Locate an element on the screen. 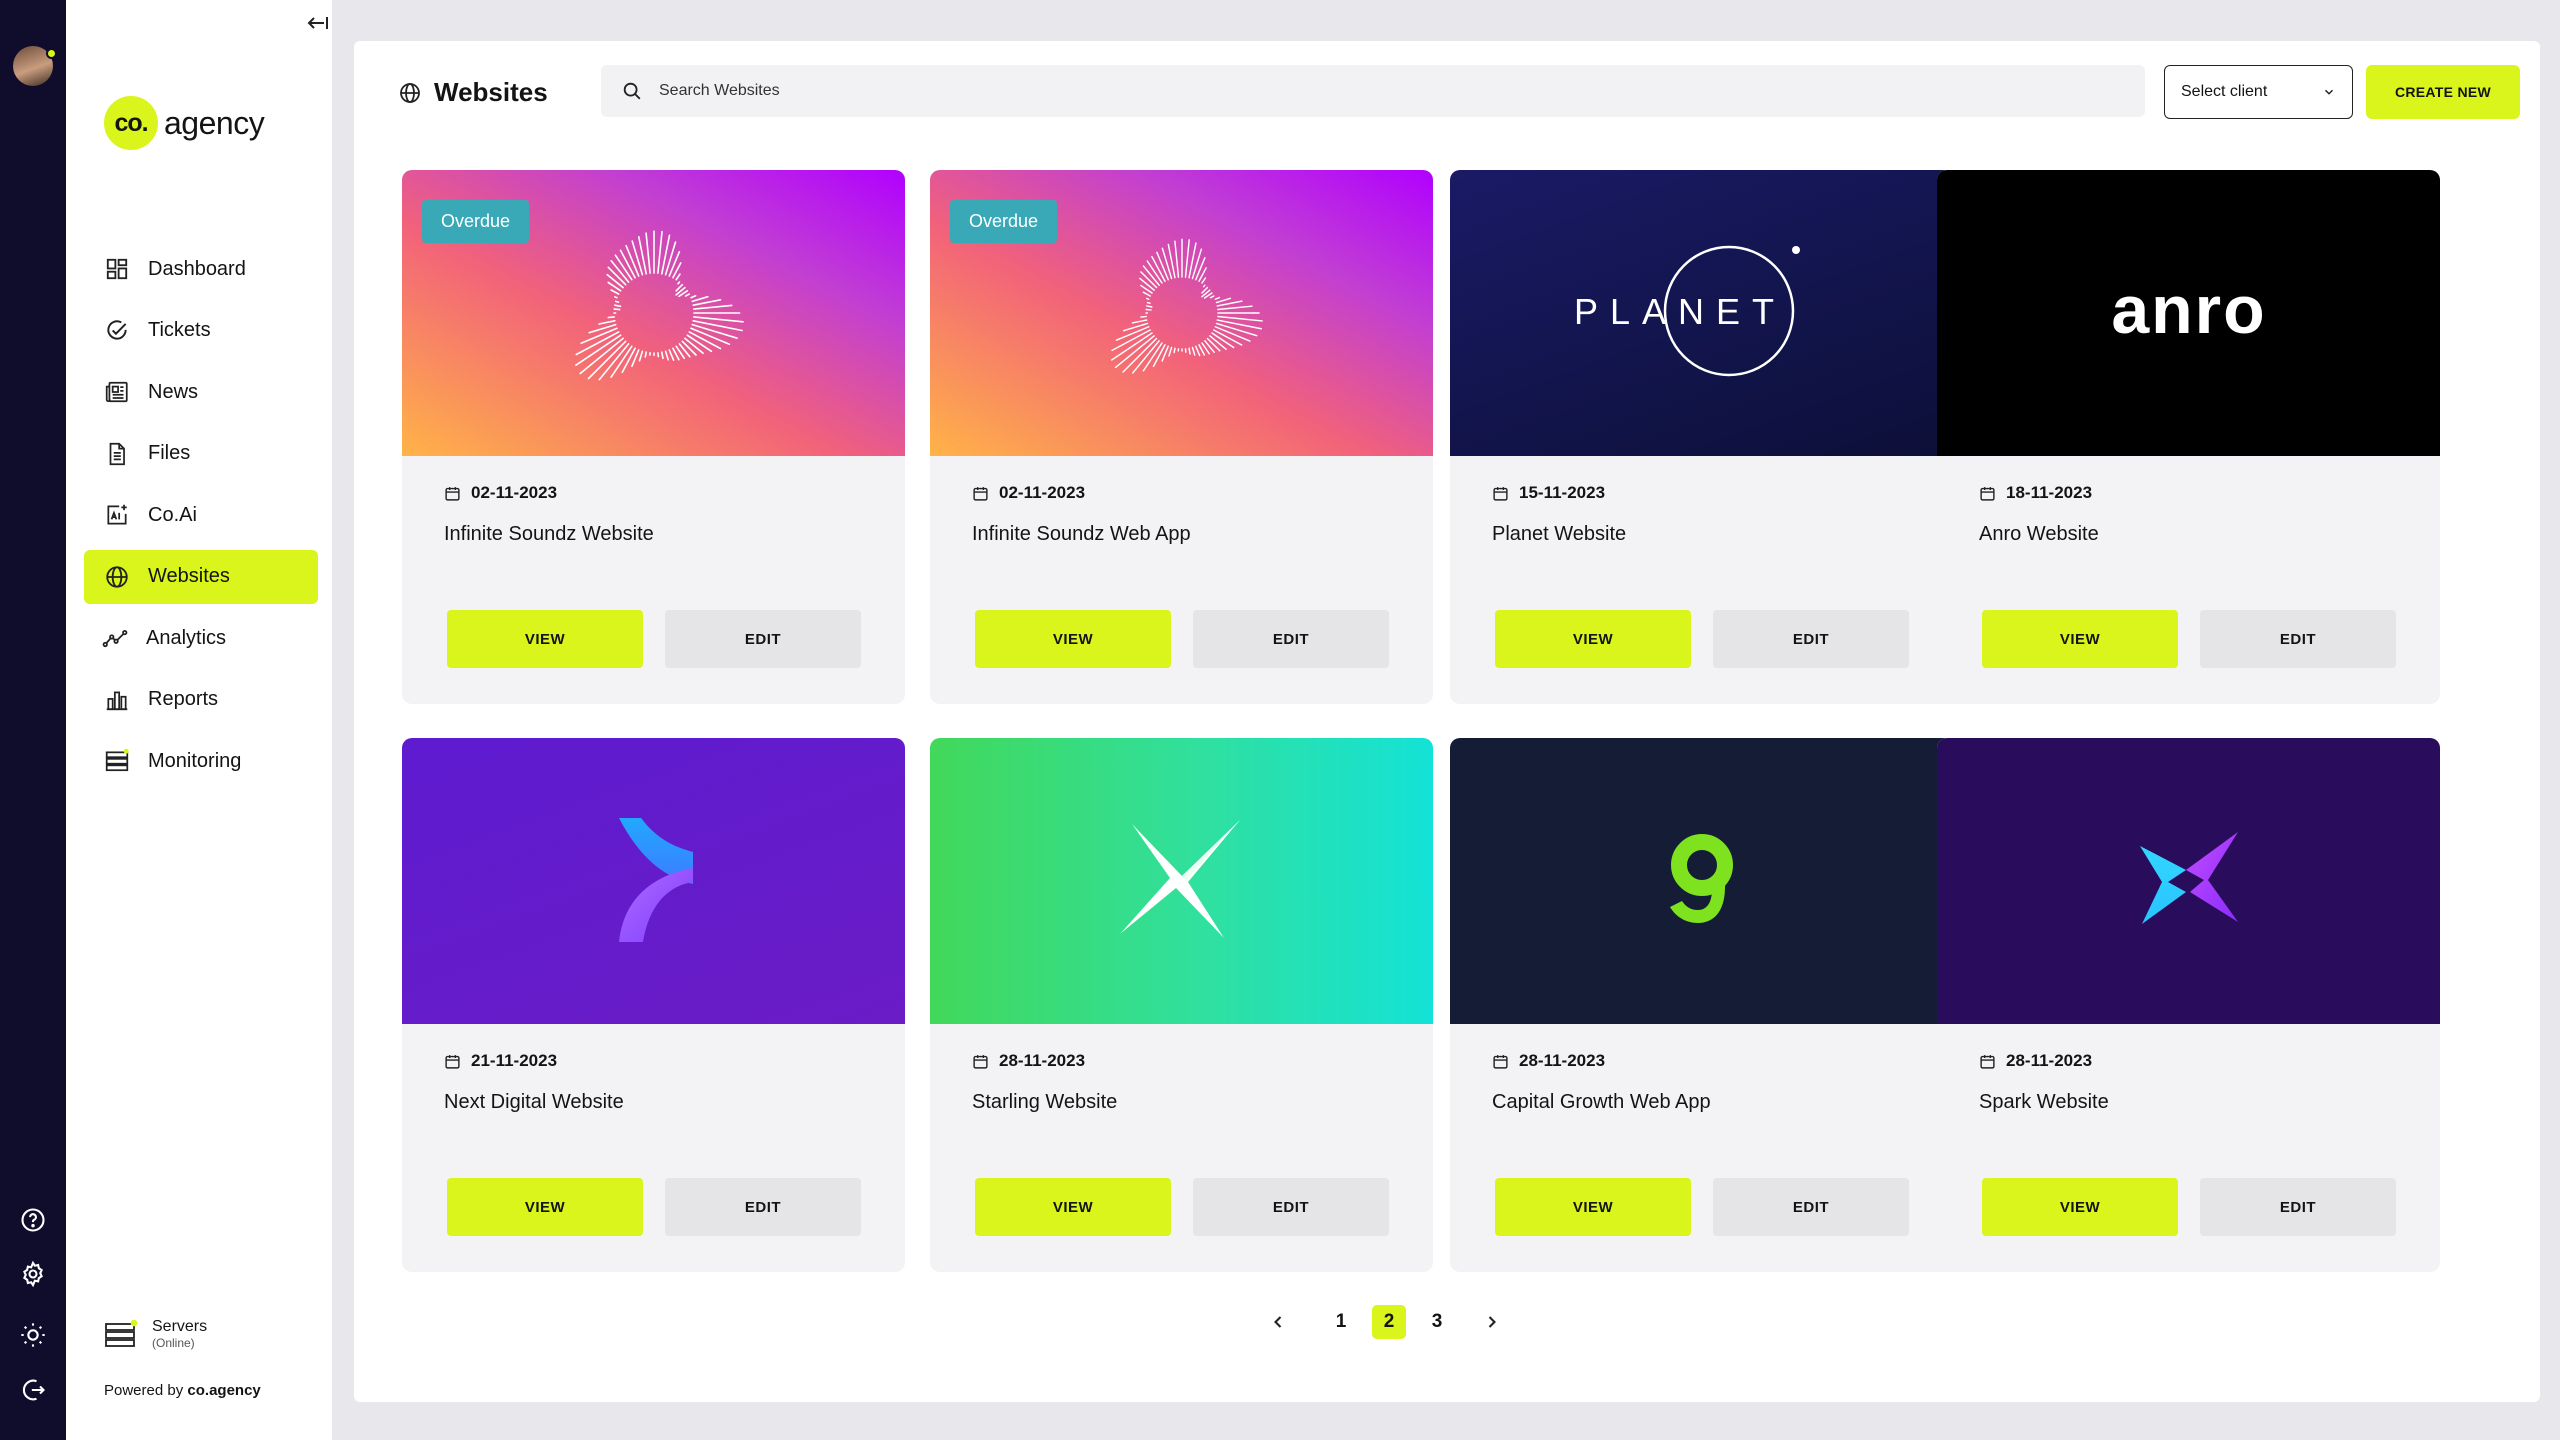 This screenshot has width=2560, height=1440. overdue-badge: Overdue is located at coordinates (1004, 221).